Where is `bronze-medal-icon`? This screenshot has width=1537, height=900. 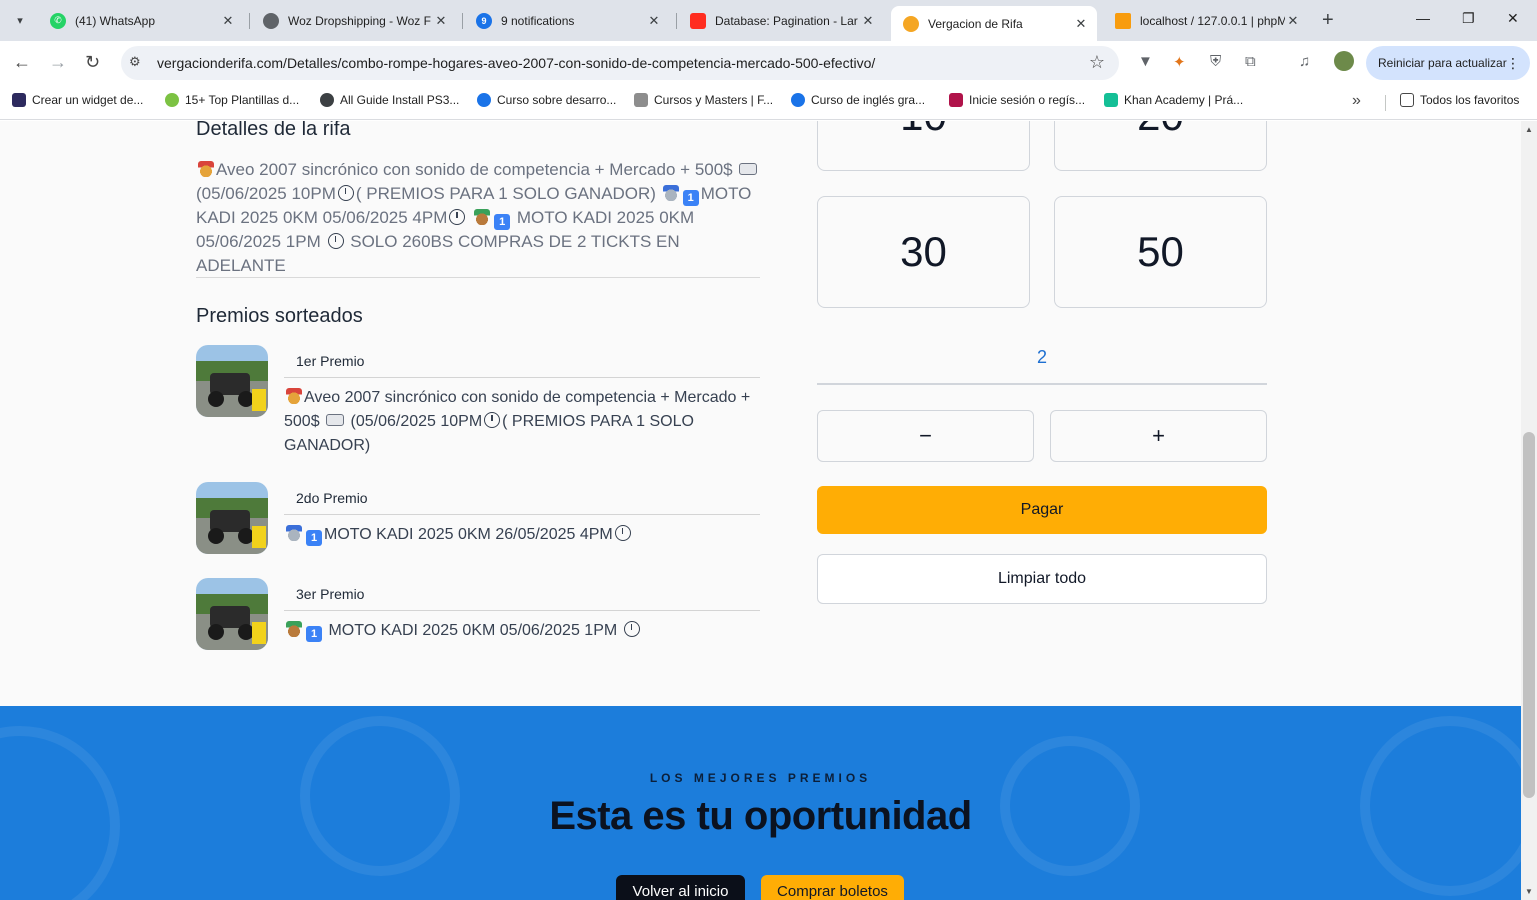
bronze-medal-icon is located at coordinates (482, 217).